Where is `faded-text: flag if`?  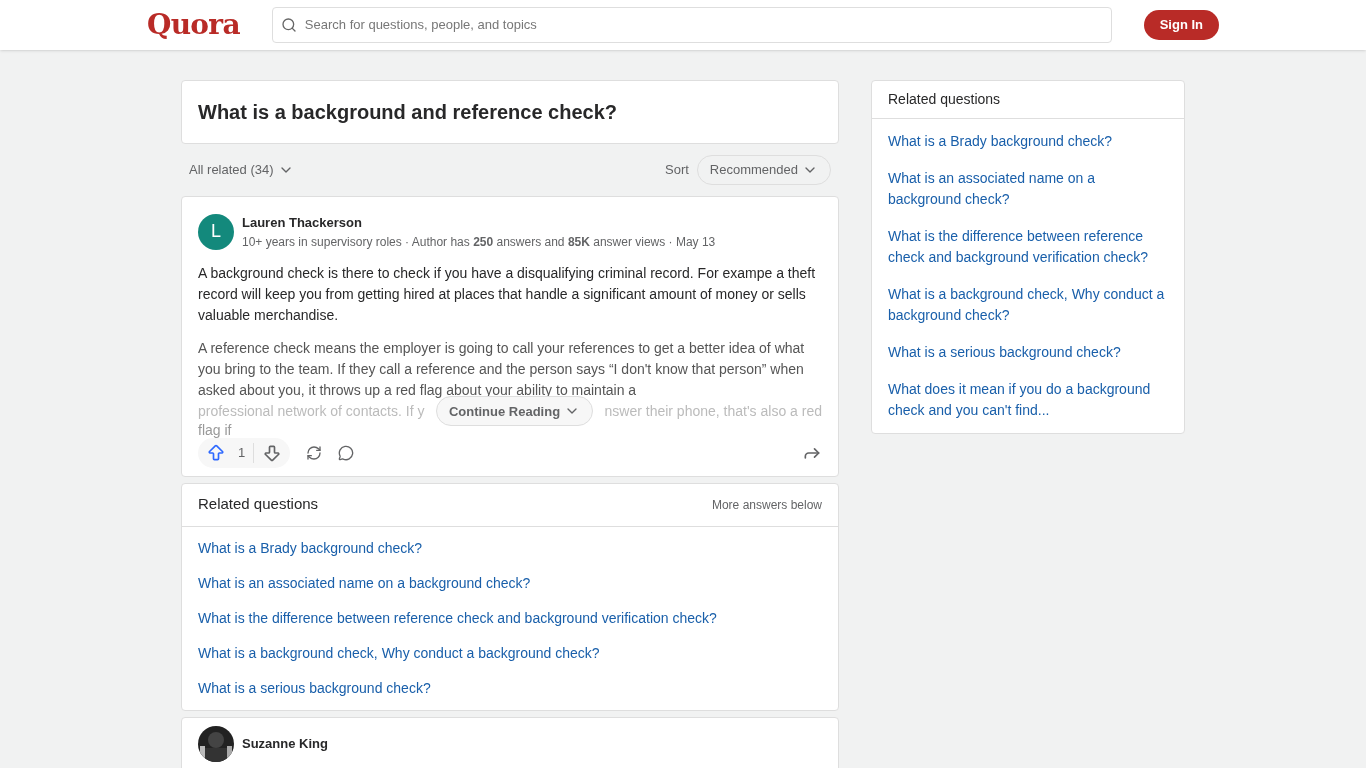 faded-text: flag if is located at coordinates (215, 429).